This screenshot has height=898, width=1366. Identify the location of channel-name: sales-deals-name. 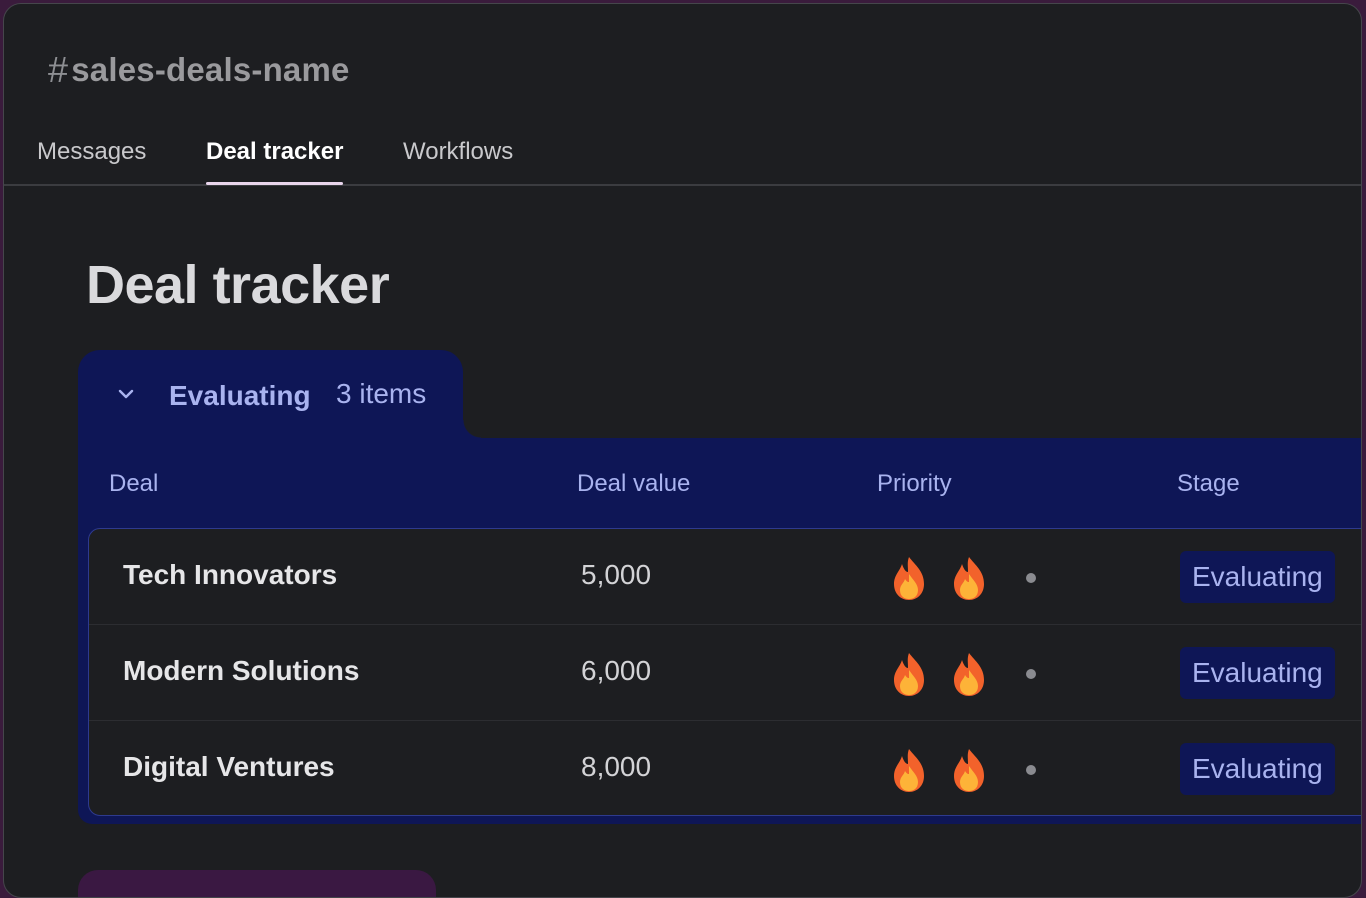
(210, 69).